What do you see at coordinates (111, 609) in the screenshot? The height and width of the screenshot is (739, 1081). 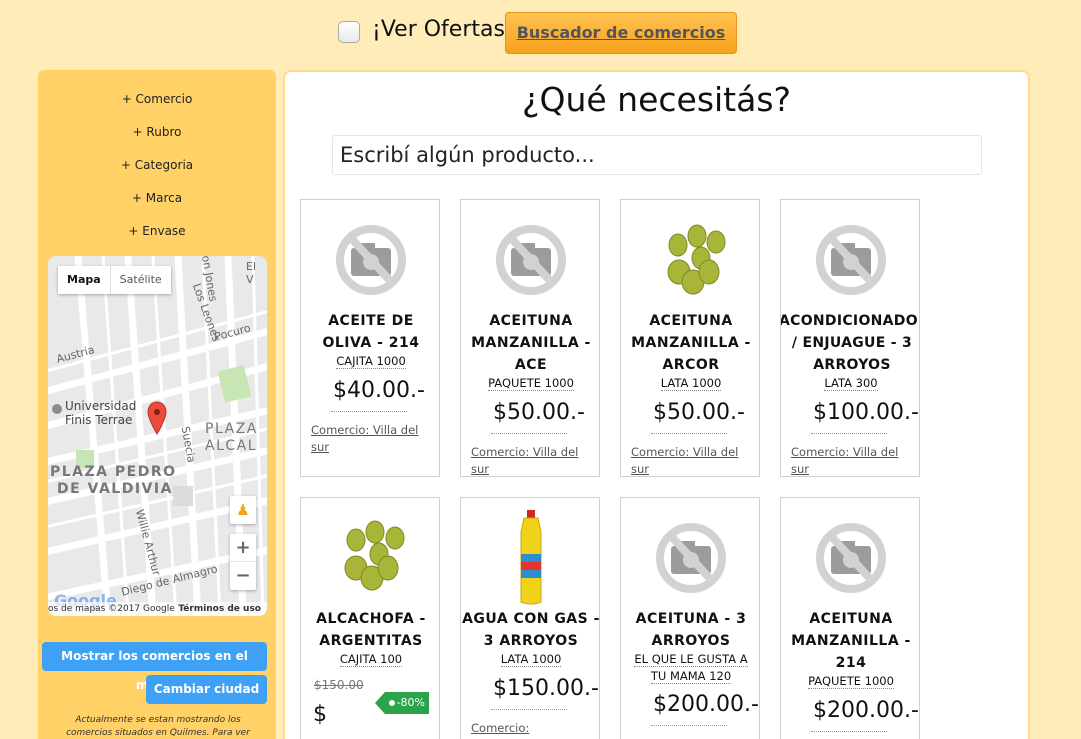 I see `map-credit: os de mapas ©2017 Google` at bounding box center [111, 609].